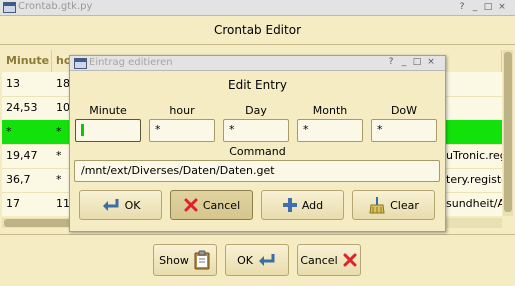 This screenshot has width=515, height=286. Describe the element at coordinates (330, 130) in the screenshot. I see `month-field: *` at that location.